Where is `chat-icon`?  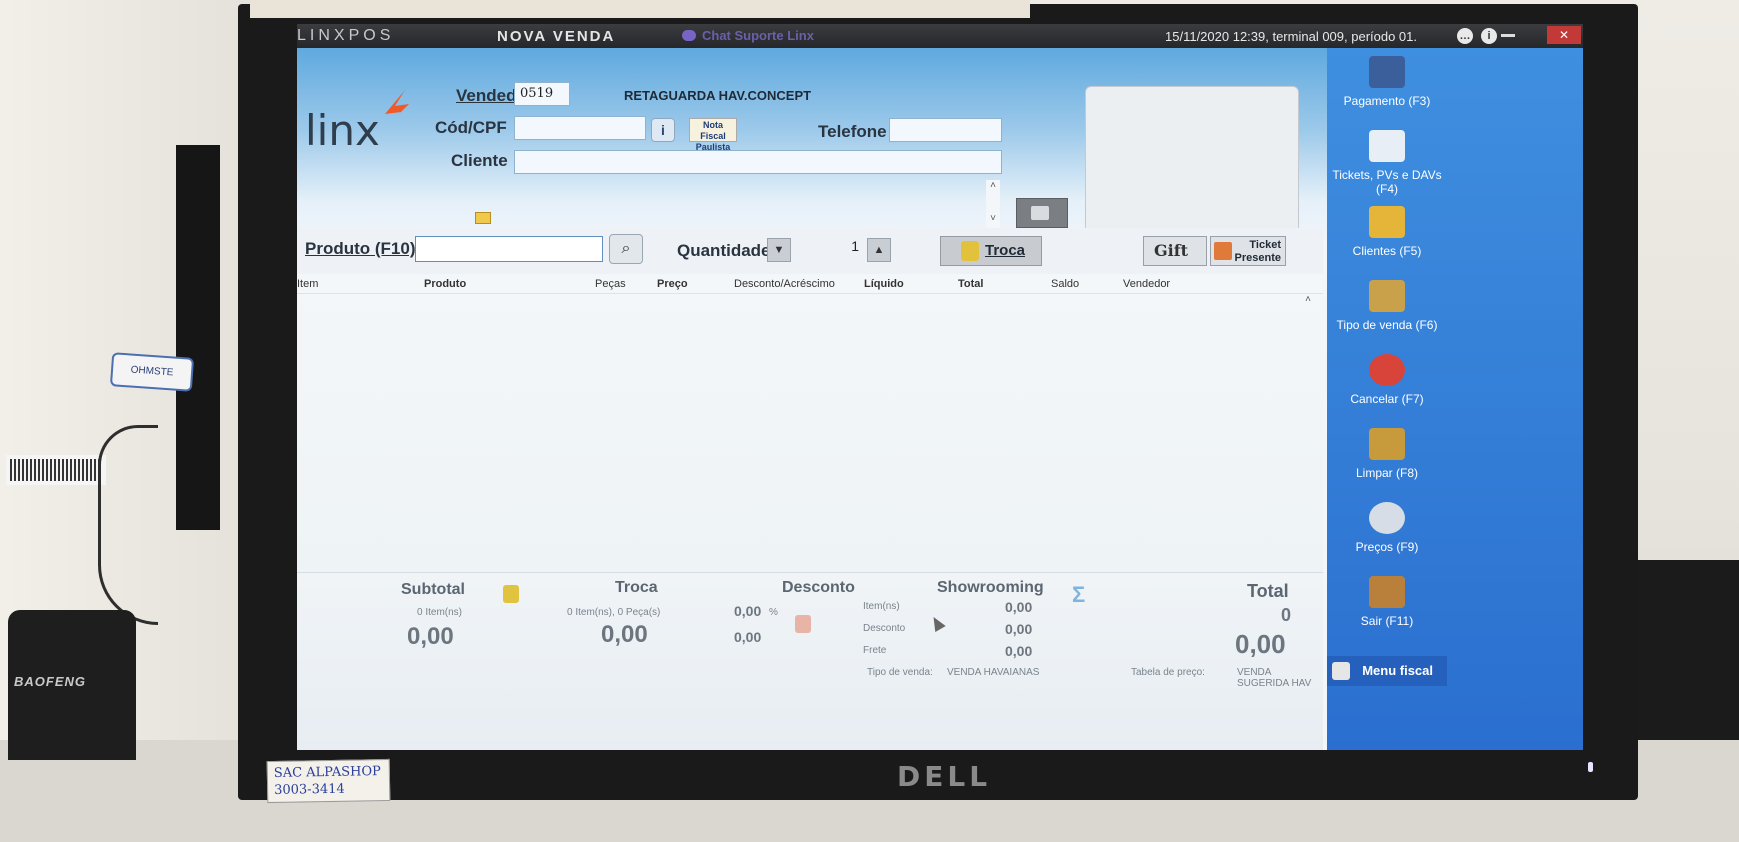
chat-icon is located at coordinates (689, 35).